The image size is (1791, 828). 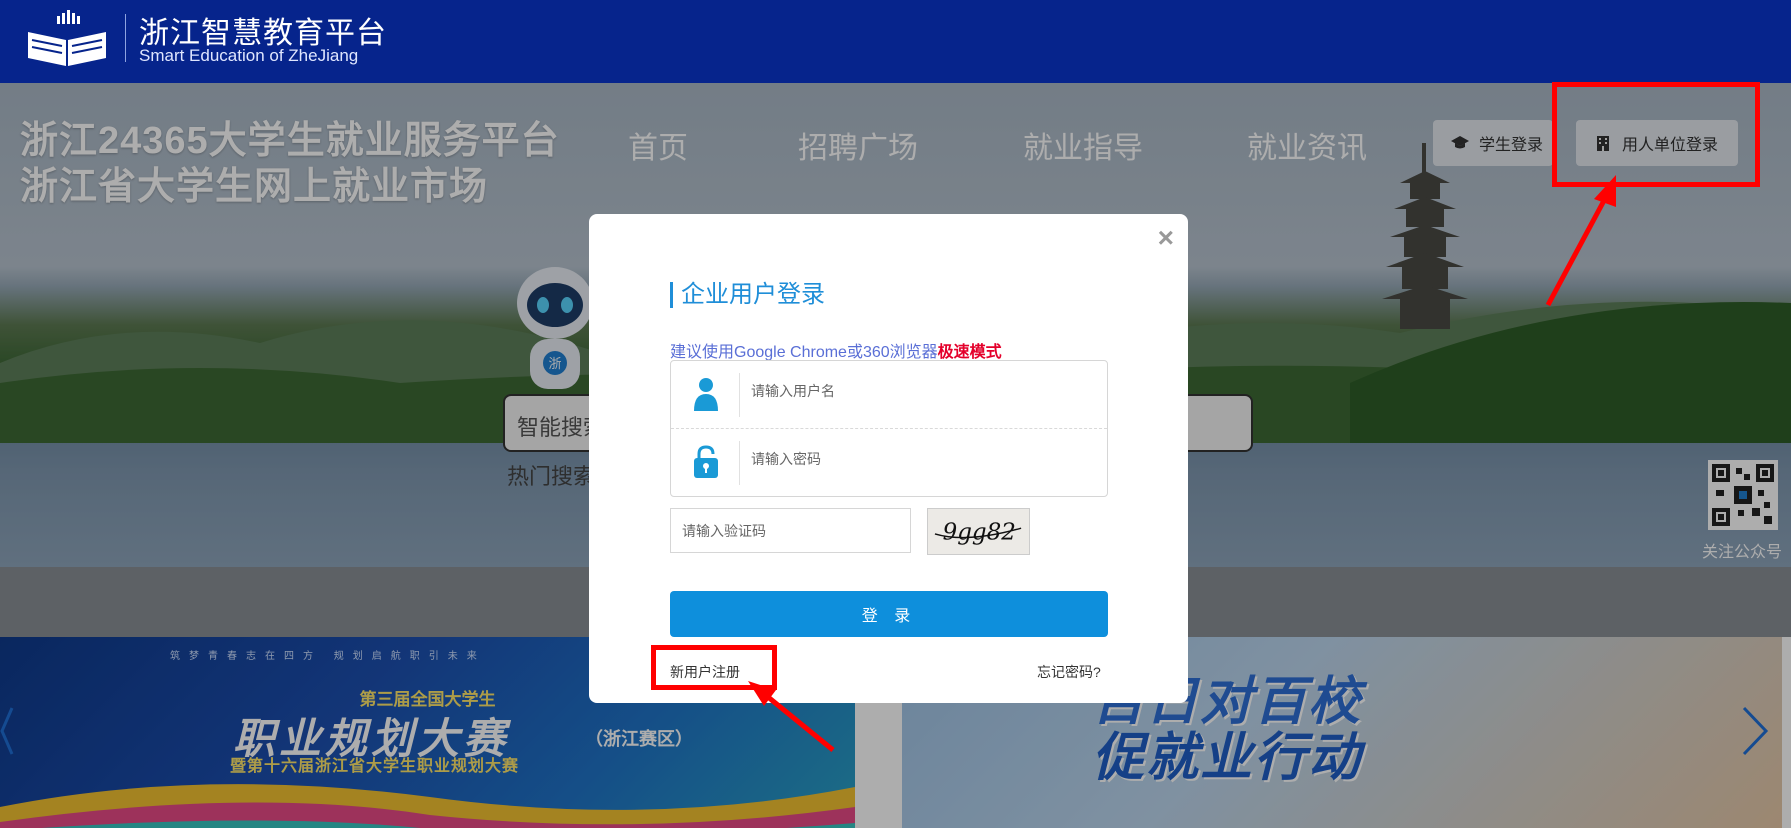 What do you see at coordinates (739, 463) in the screenshot?
I see `password-divider` at bounding box center [739, 463].